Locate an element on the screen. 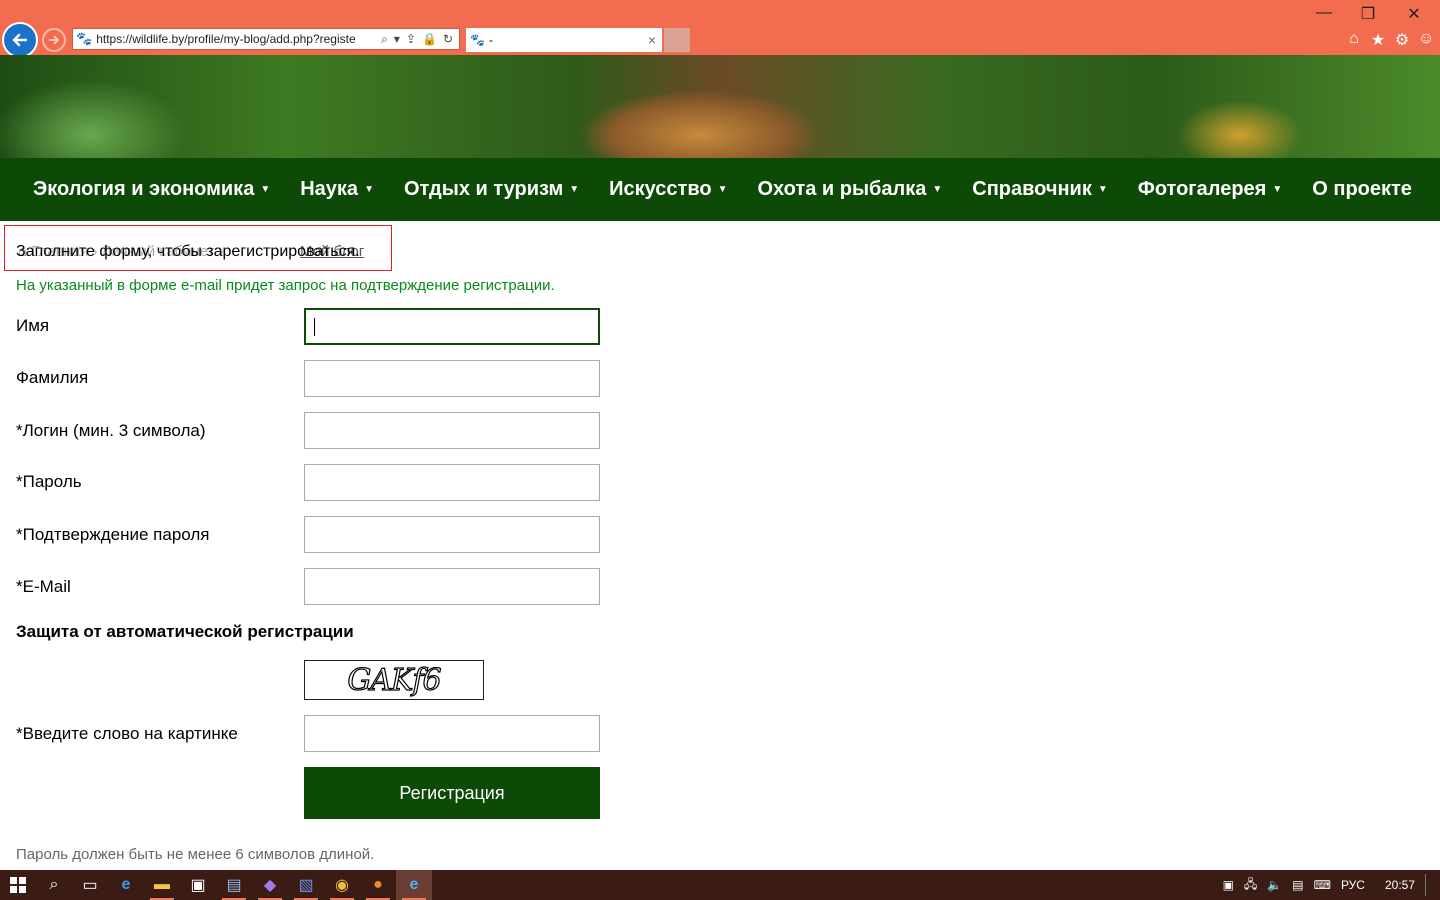  volume-icon: 🔈 is located at coordinates (1274, 885).